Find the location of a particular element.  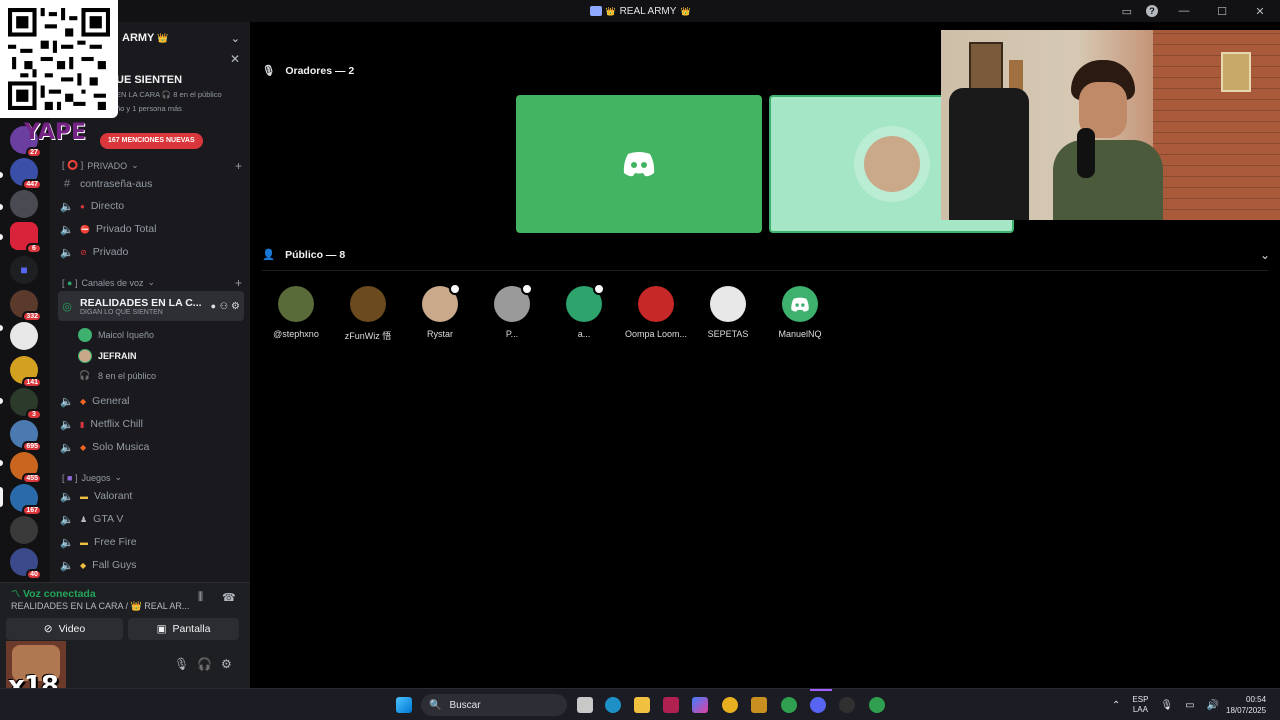

server-icon-13: 40 is located at coordinates (26, 564).